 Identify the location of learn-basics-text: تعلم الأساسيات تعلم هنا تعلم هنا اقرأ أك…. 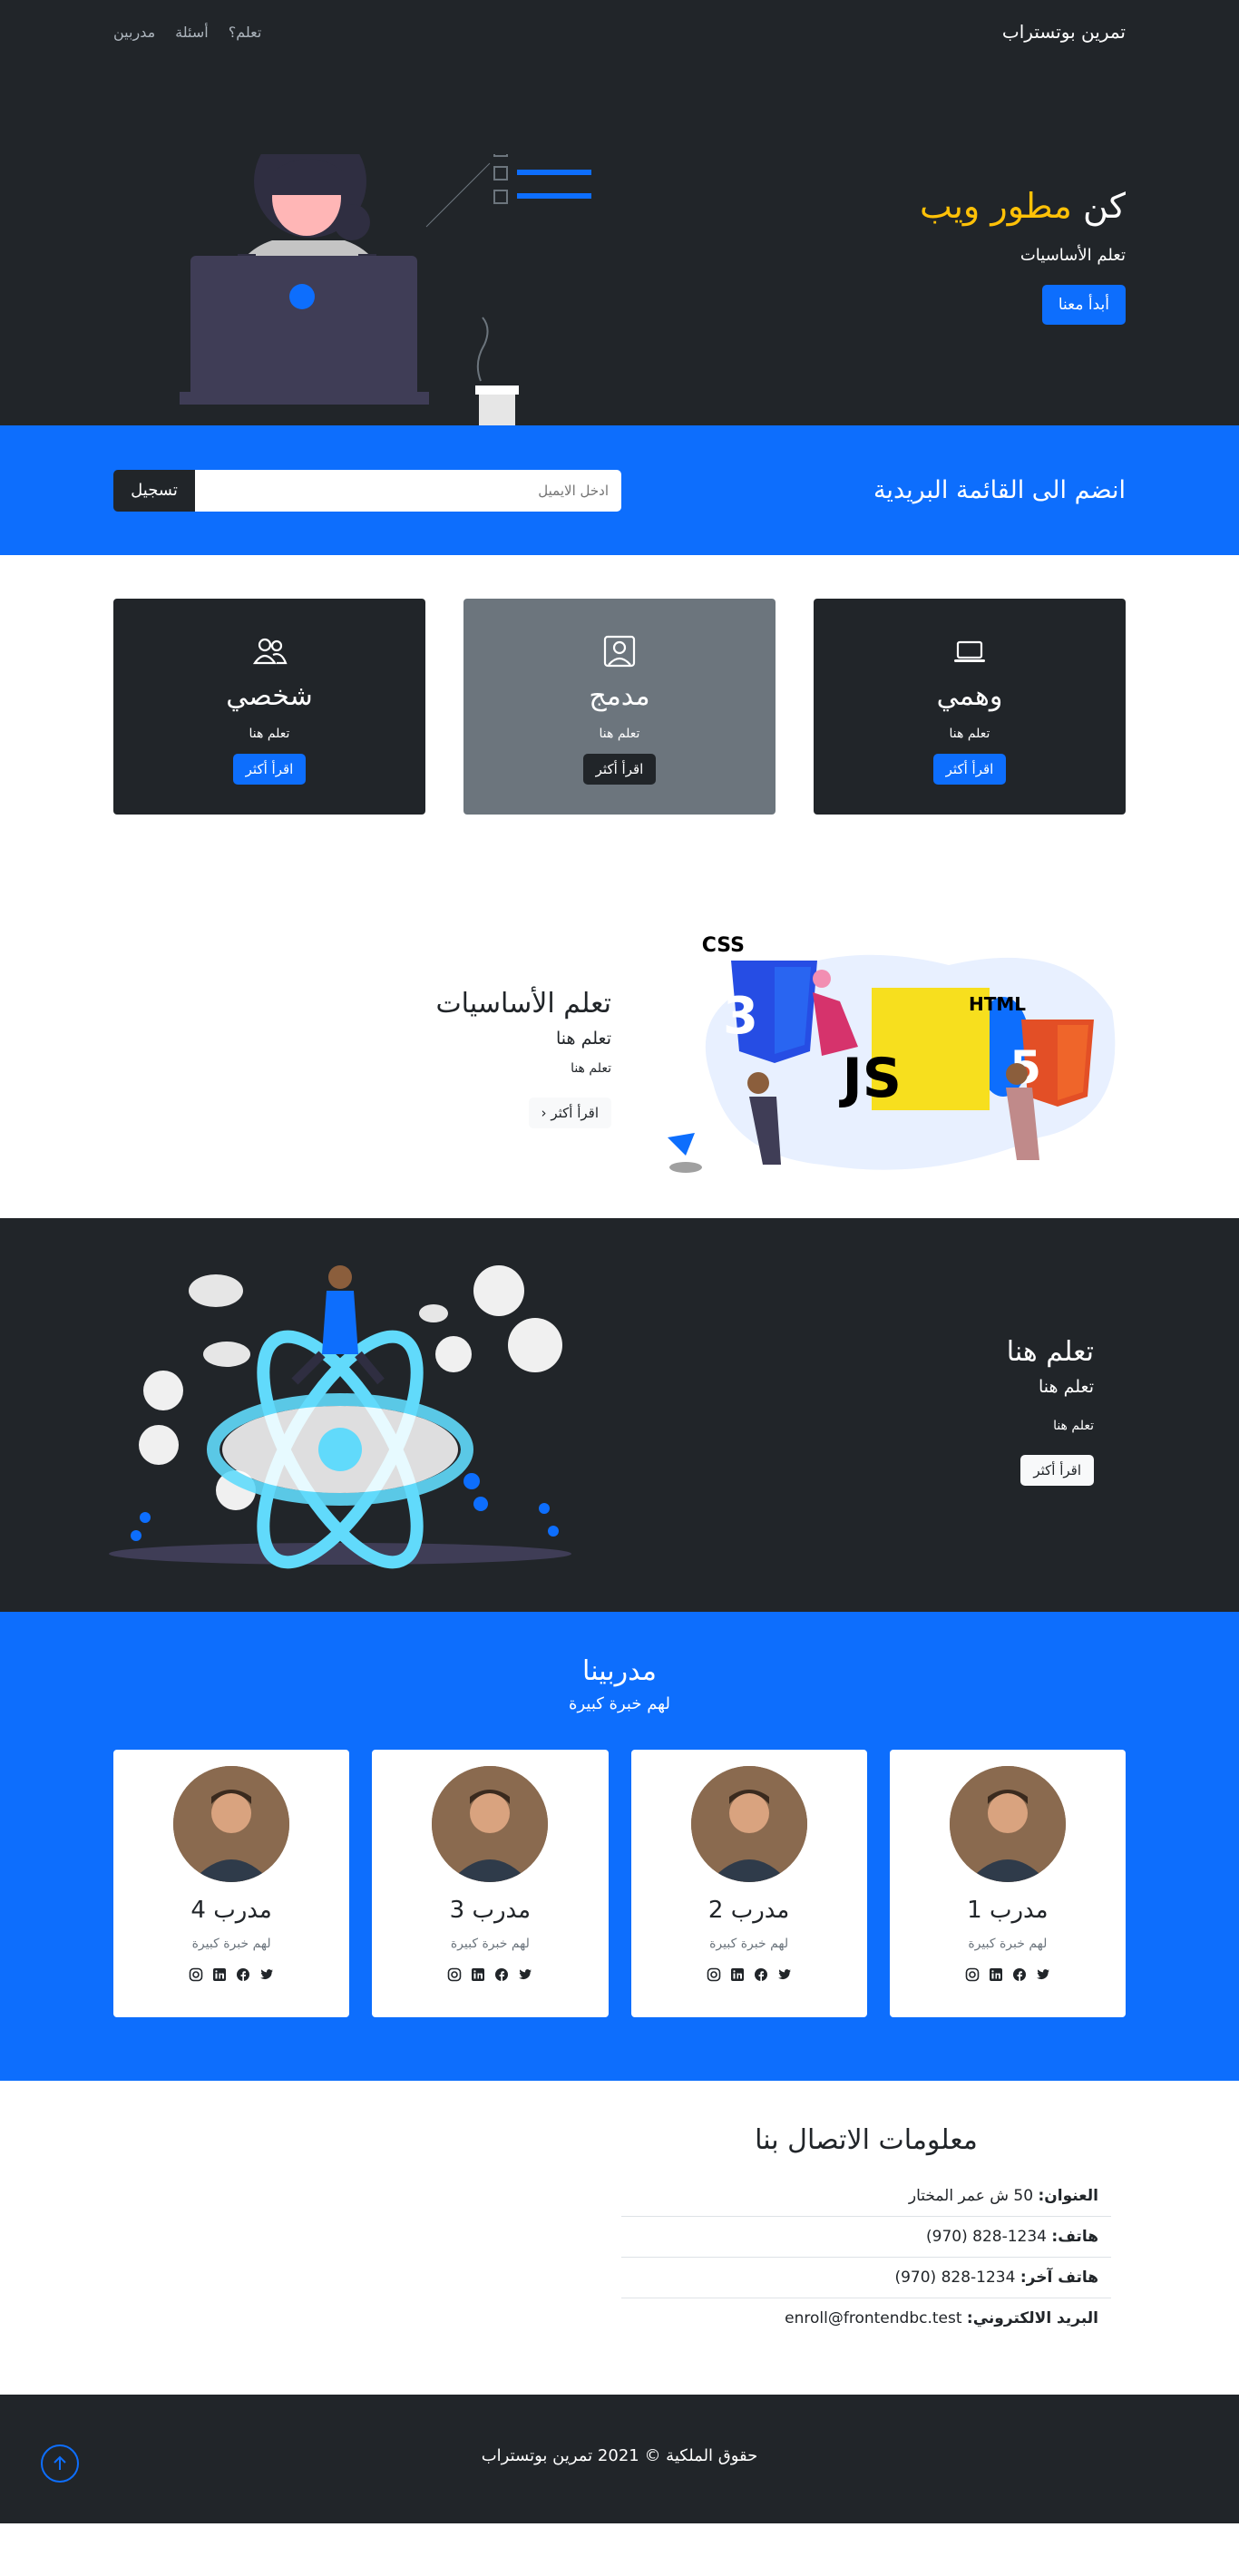
(523, 1058).